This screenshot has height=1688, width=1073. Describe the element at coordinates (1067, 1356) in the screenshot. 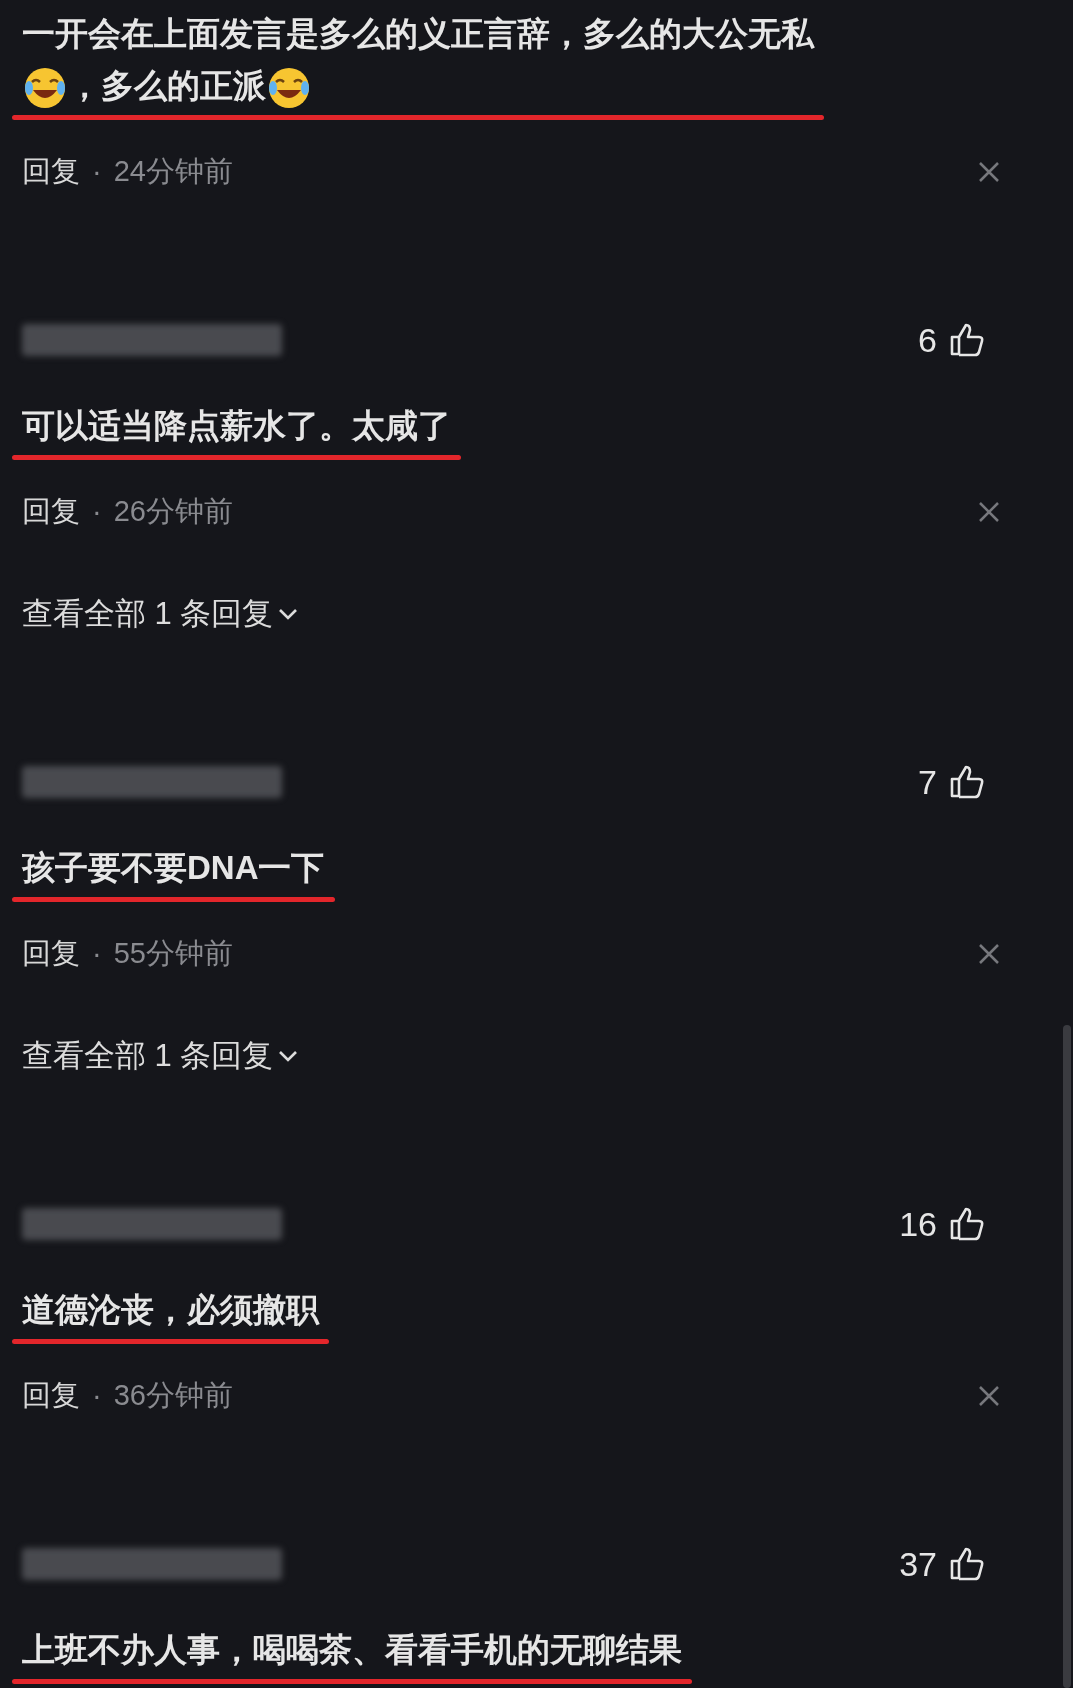

I see `scrollbar` at that location.